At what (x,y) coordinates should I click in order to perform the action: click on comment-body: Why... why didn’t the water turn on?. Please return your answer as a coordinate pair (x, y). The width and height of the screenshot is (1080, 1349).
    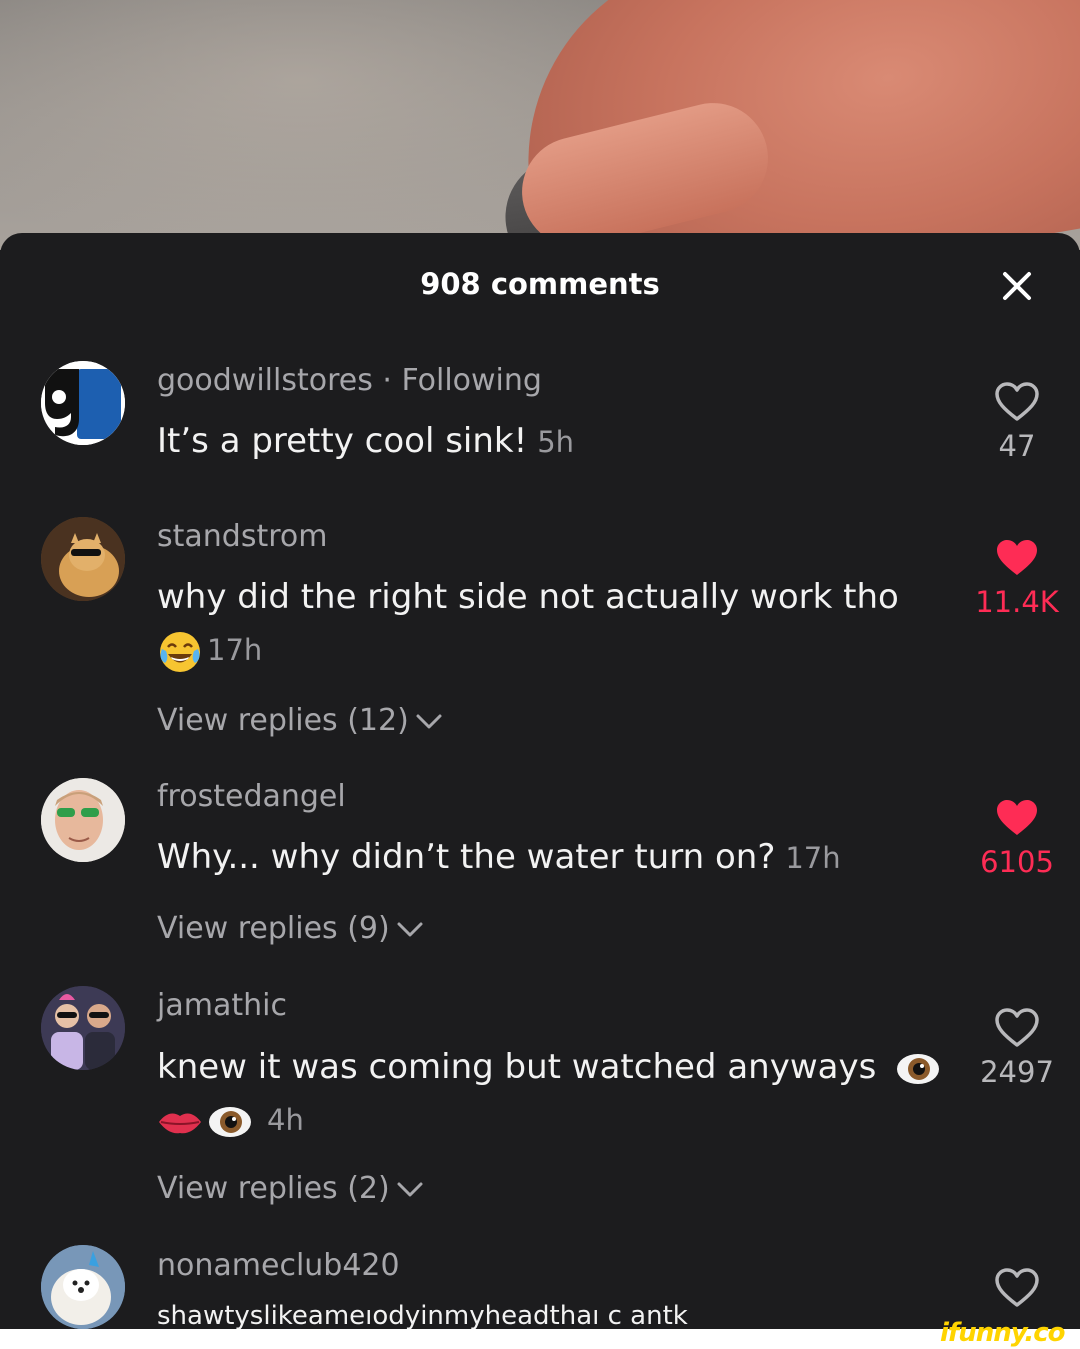
    Looking at the image, I should click on (466, 857).